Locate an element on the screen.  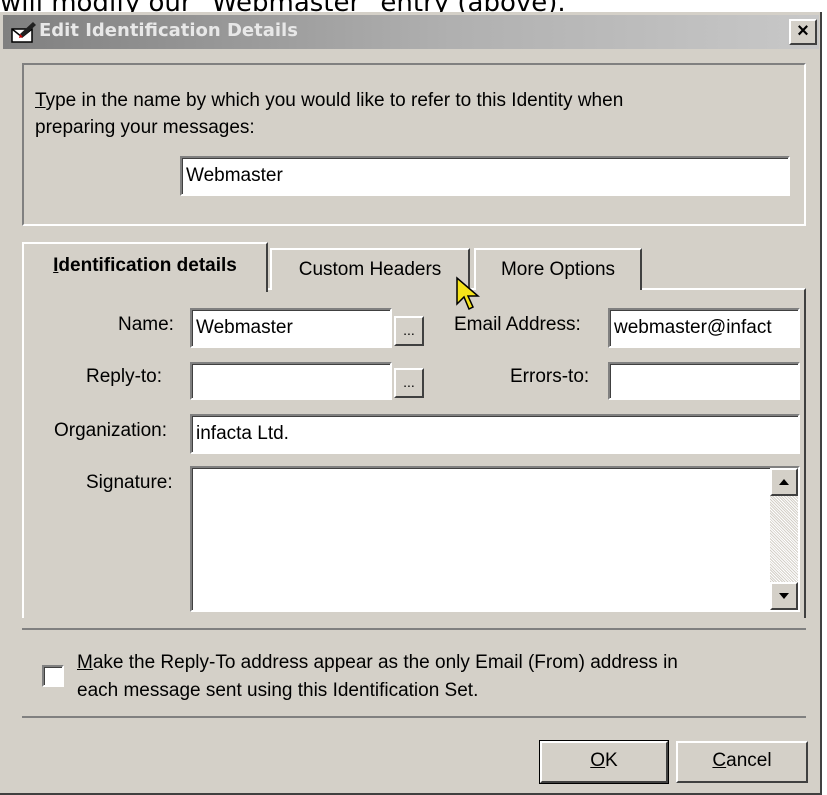
title-bar: Edit Identification Details × is located at coordinates (411, 32).